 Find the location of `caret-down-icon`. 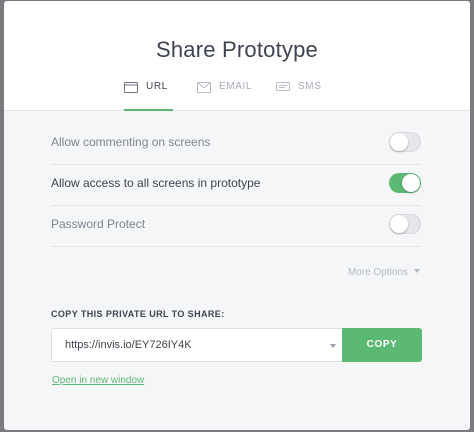

caret-down-icon is located at coordinates (417, 271).